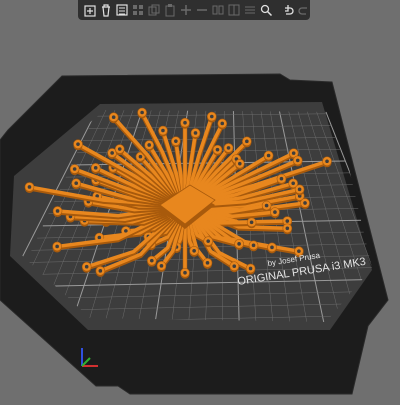  I want to click on copy-button, so click(154, 10).